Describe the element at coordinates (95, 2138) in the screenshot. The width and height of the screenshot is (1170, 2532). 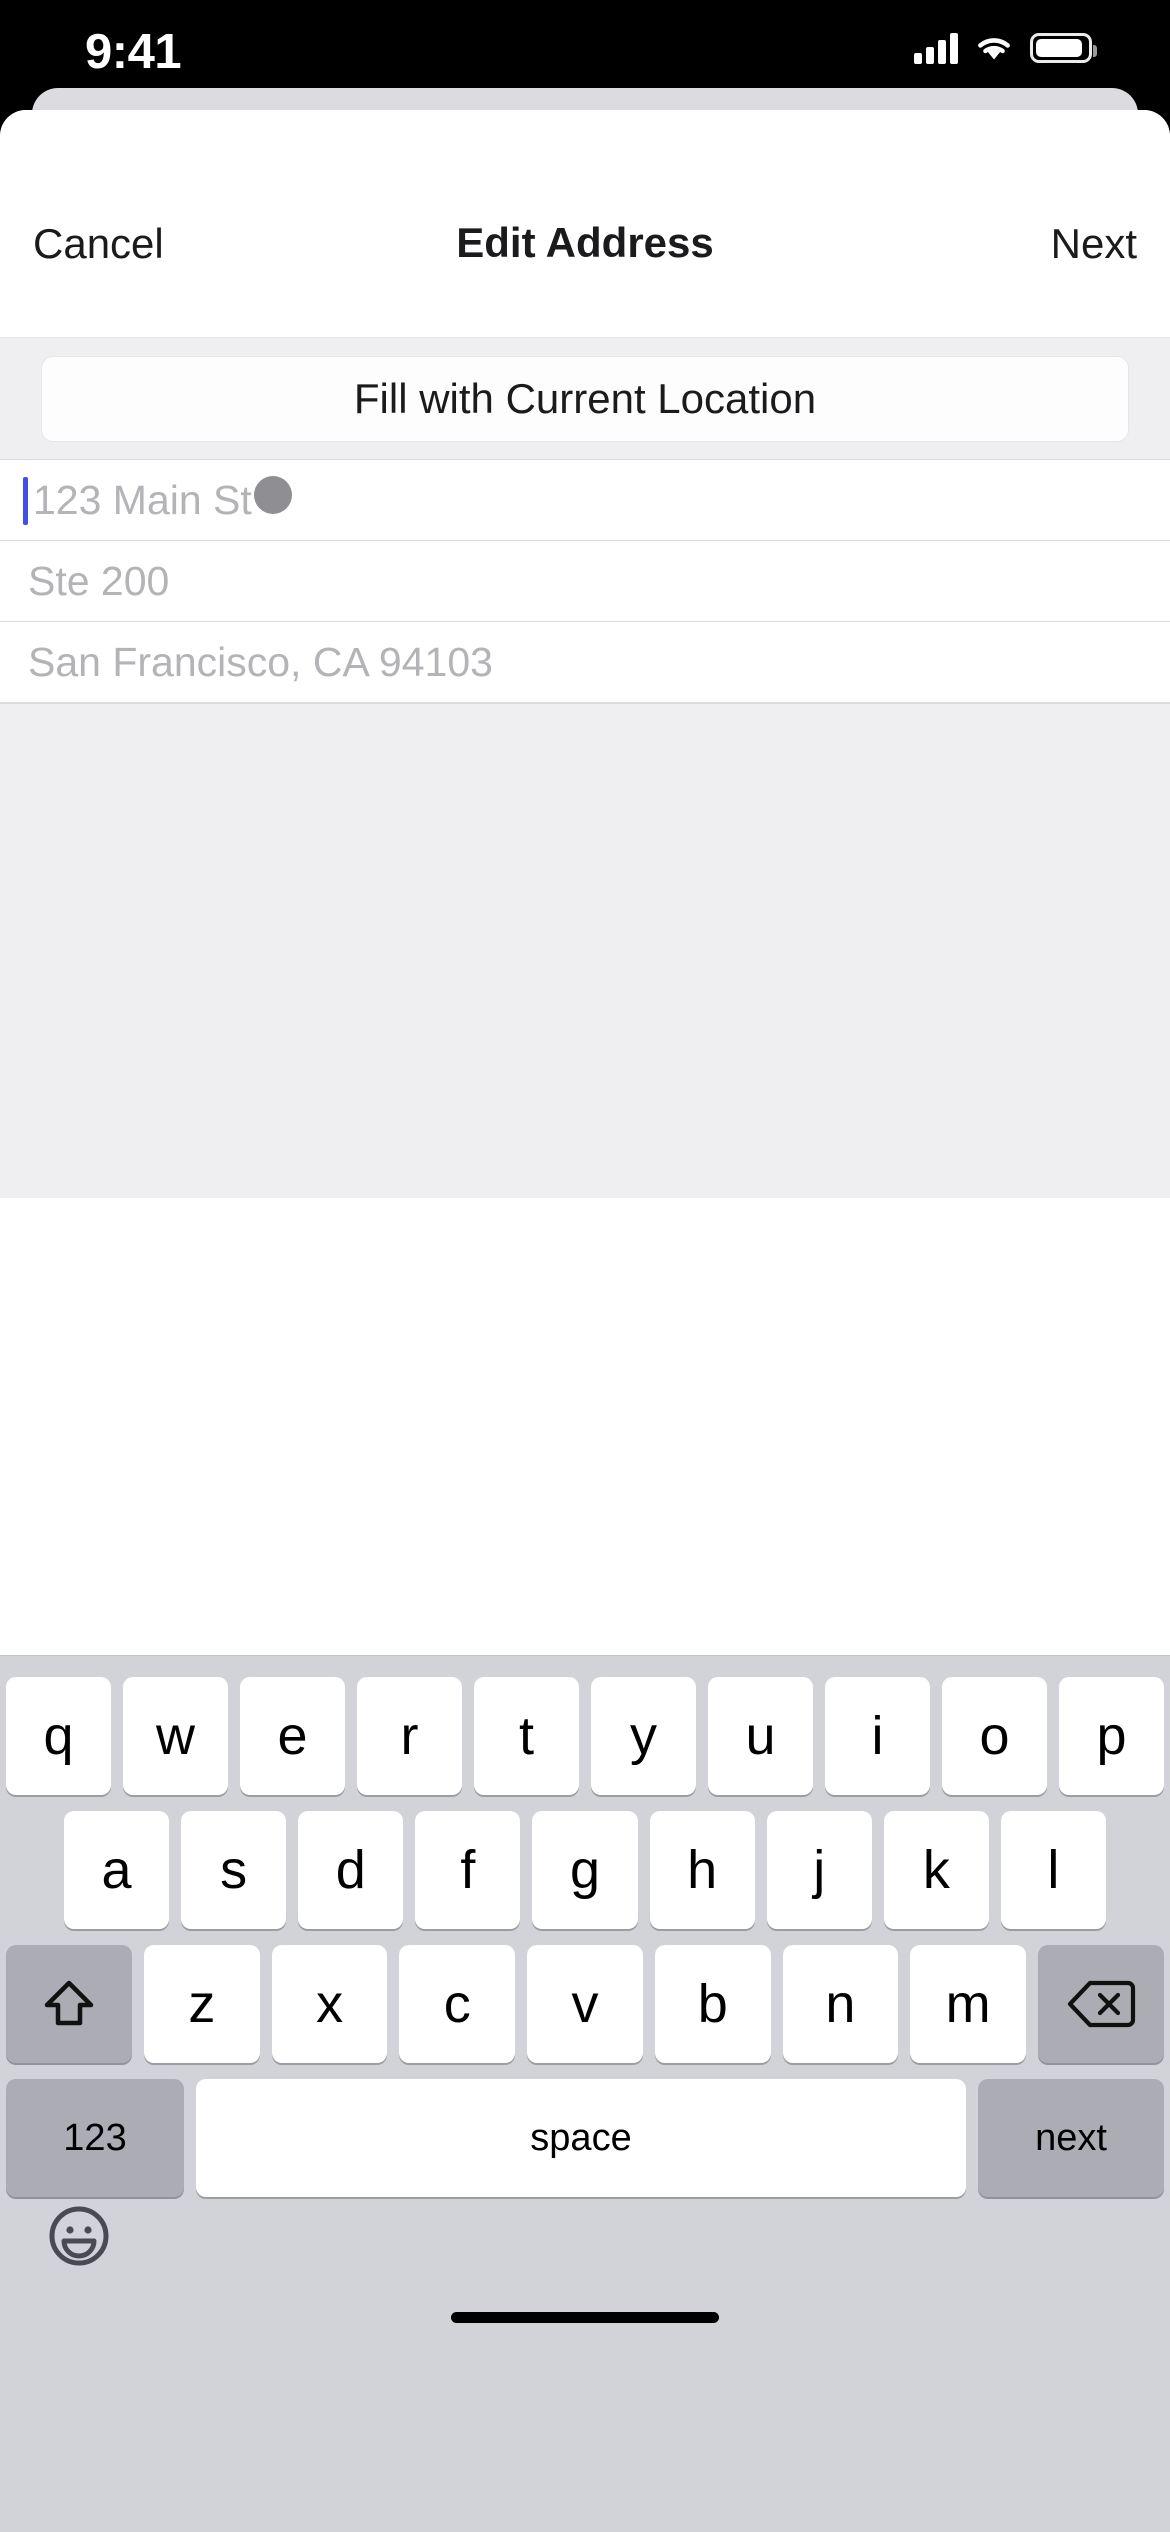
I see `numbers-key: 123` at that location.